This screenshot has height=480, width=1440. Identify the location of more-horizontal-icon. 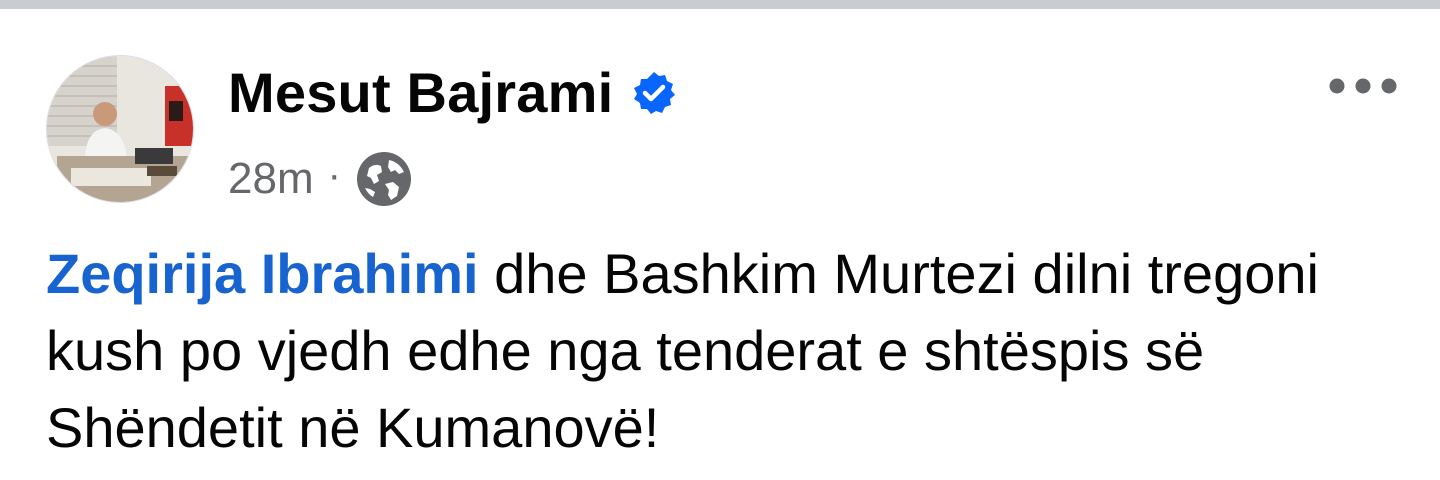
(1363, 86).